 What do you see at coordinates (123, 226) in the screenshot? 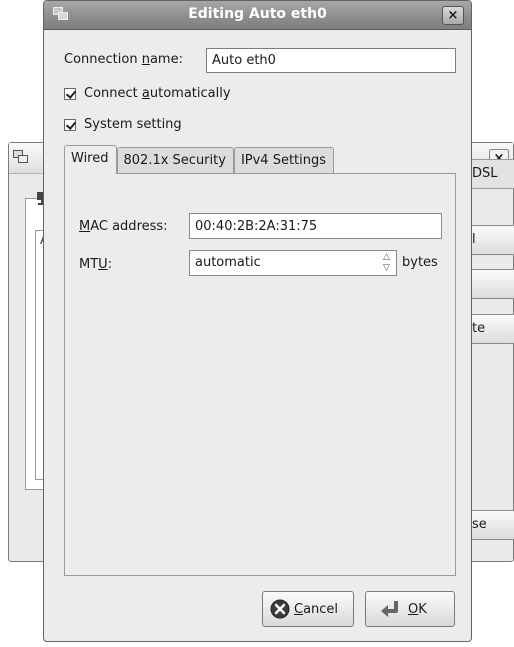
I see `mac-address-label: MAC address:` at bounding box center [123, 226].